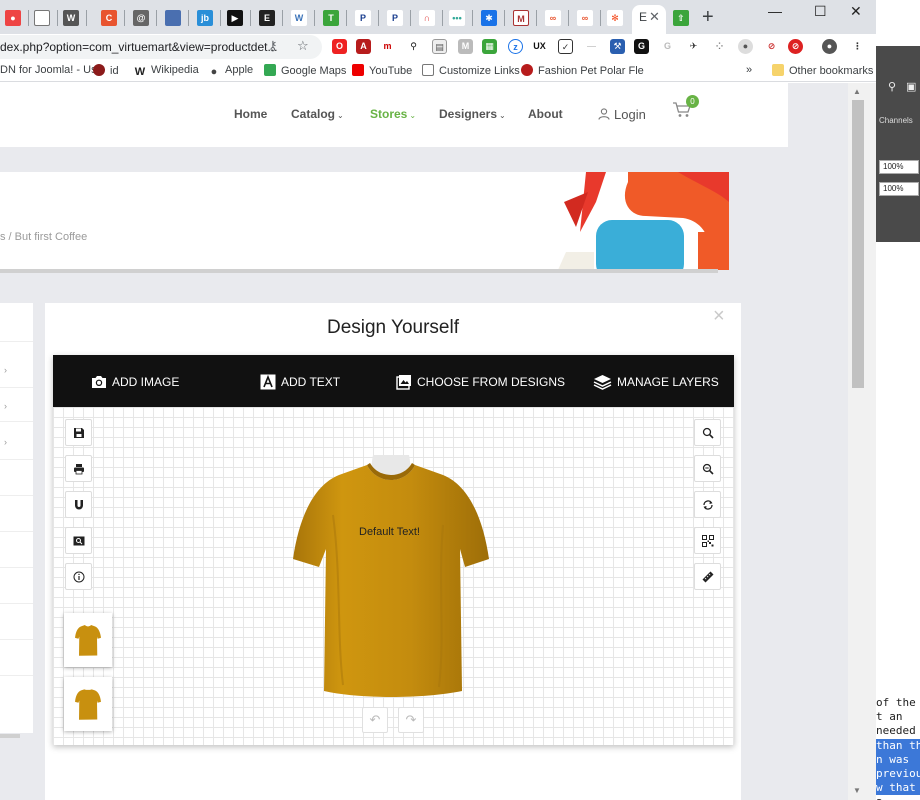 The image size is (920, 800). What do you see at coordinates (707, 540) in the screenshot?
I see `qr-code-button` at bounding box center [707, 540].